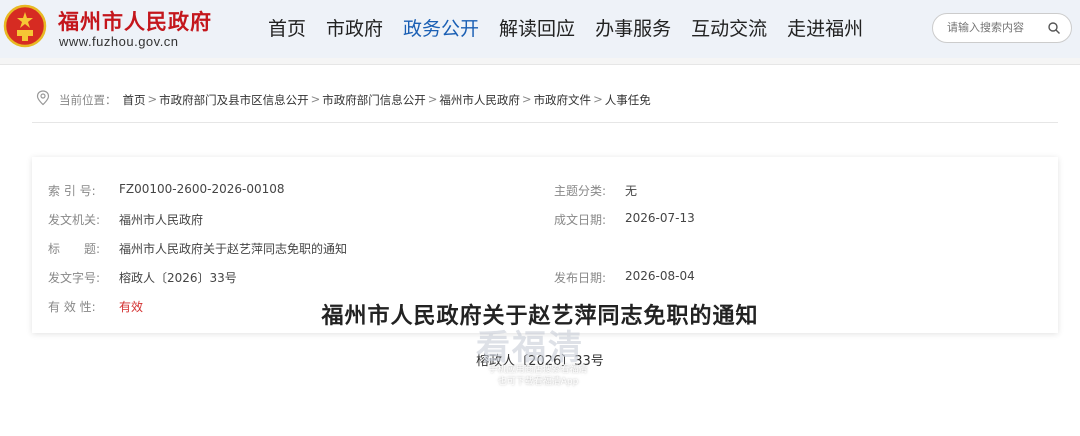 The width and height of the screenshot is (1080, 436). What do you see at coordinates (540, 361) in the screenshot?
I see `document-number: 榕政人〔2026〕33号` at bounding box center [540, 361].